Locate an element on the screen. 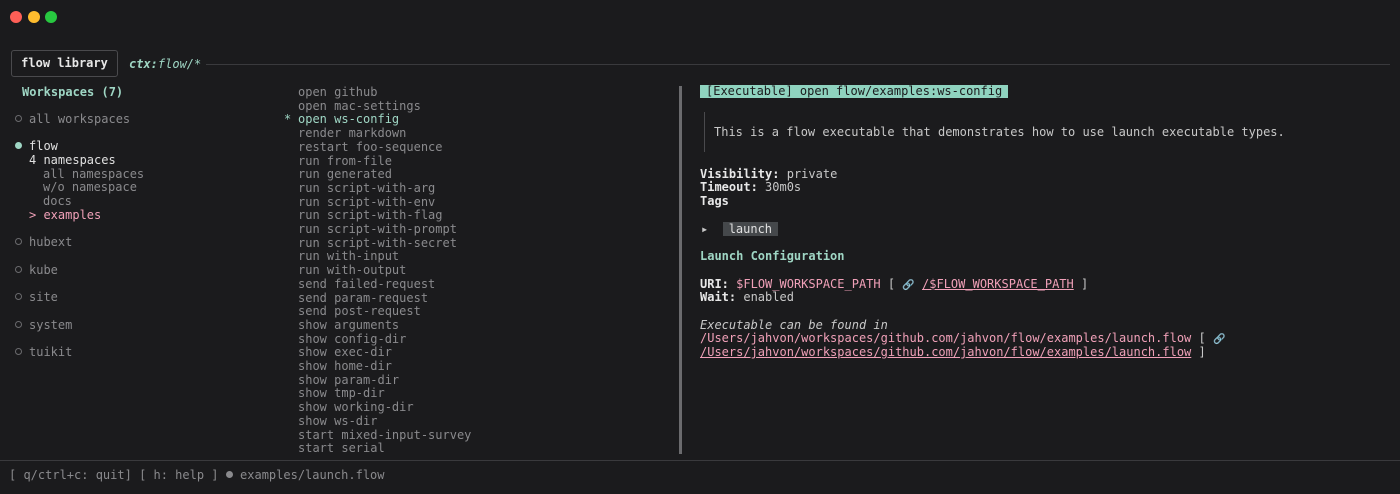  namespace-item-all: all namespaces is located at coordinates (93, 174).